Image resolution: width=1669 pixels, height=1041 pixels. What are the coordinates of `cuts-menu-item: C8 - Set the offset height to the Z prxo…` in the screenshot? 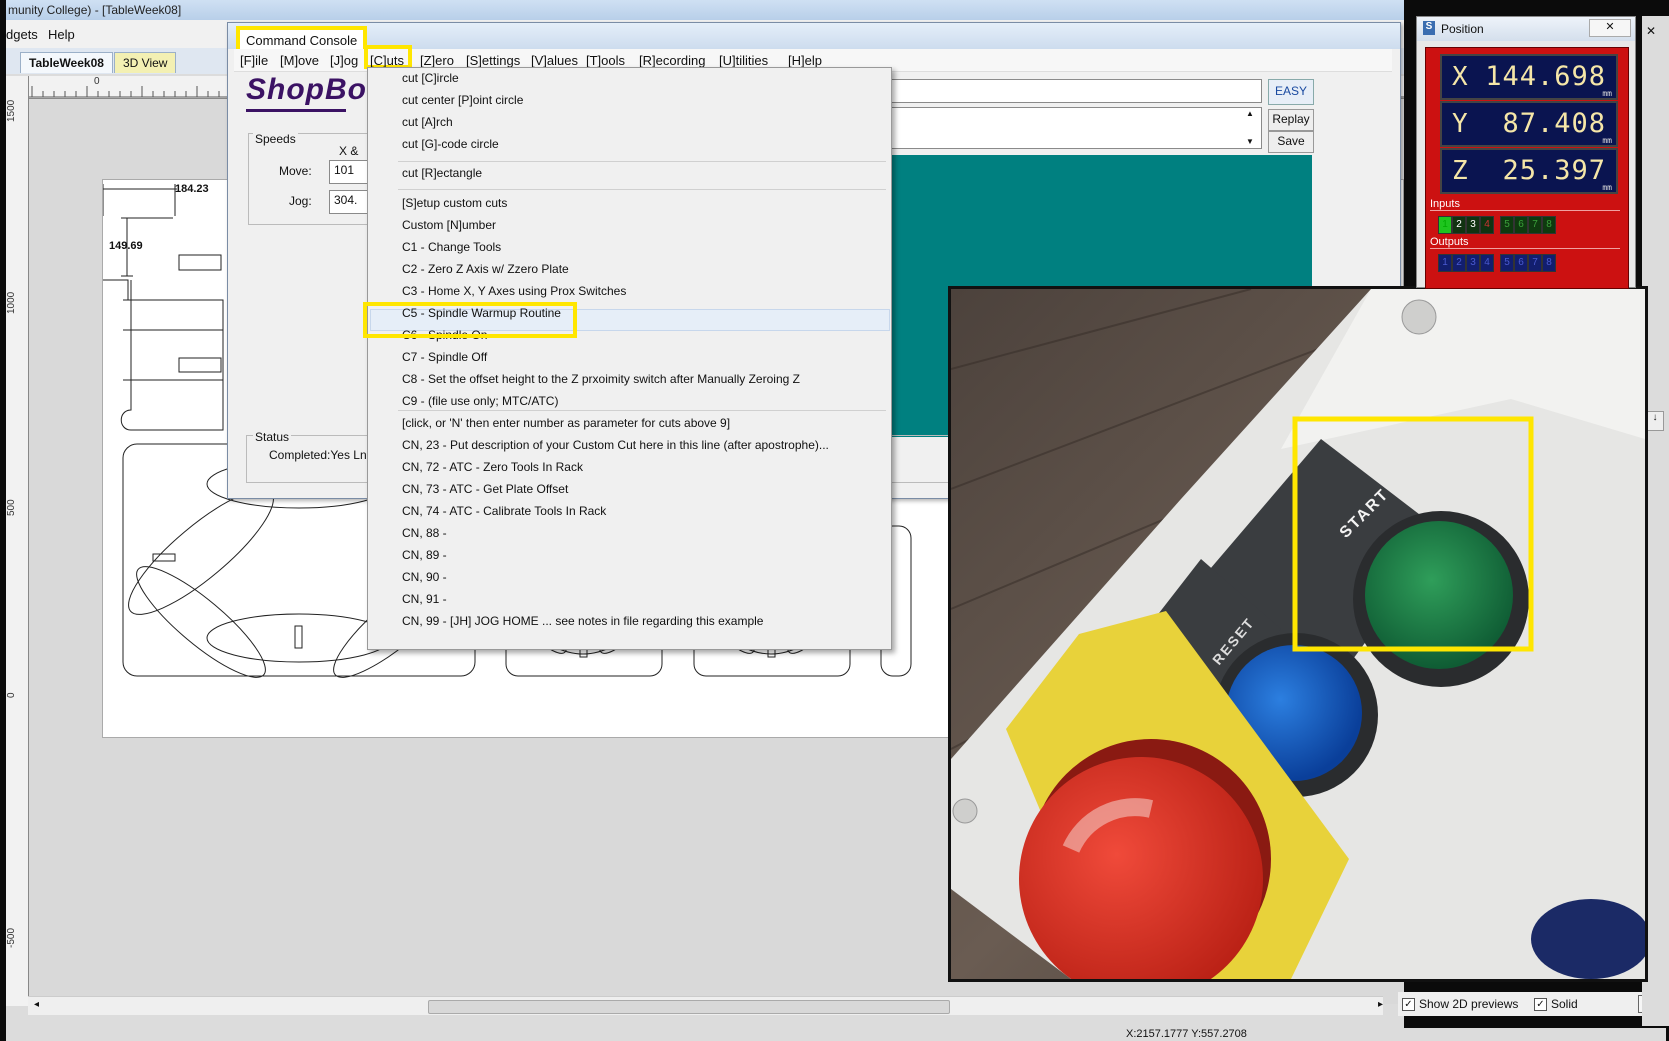 It's located at (601, 379).